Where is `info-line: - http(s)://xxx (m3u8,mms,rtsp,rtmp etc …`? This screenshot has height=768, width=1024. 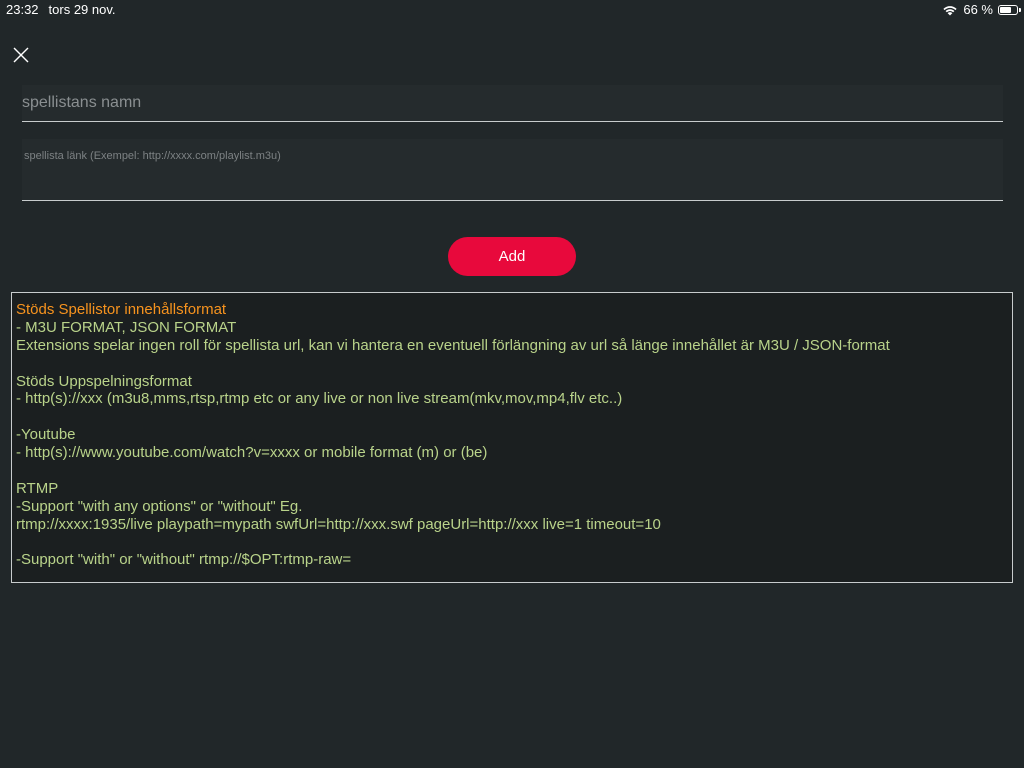
info-line: - http(s)://xxx (m3u8,mms,rtsp,rtmp etc … is located at coordinates (319, 399).